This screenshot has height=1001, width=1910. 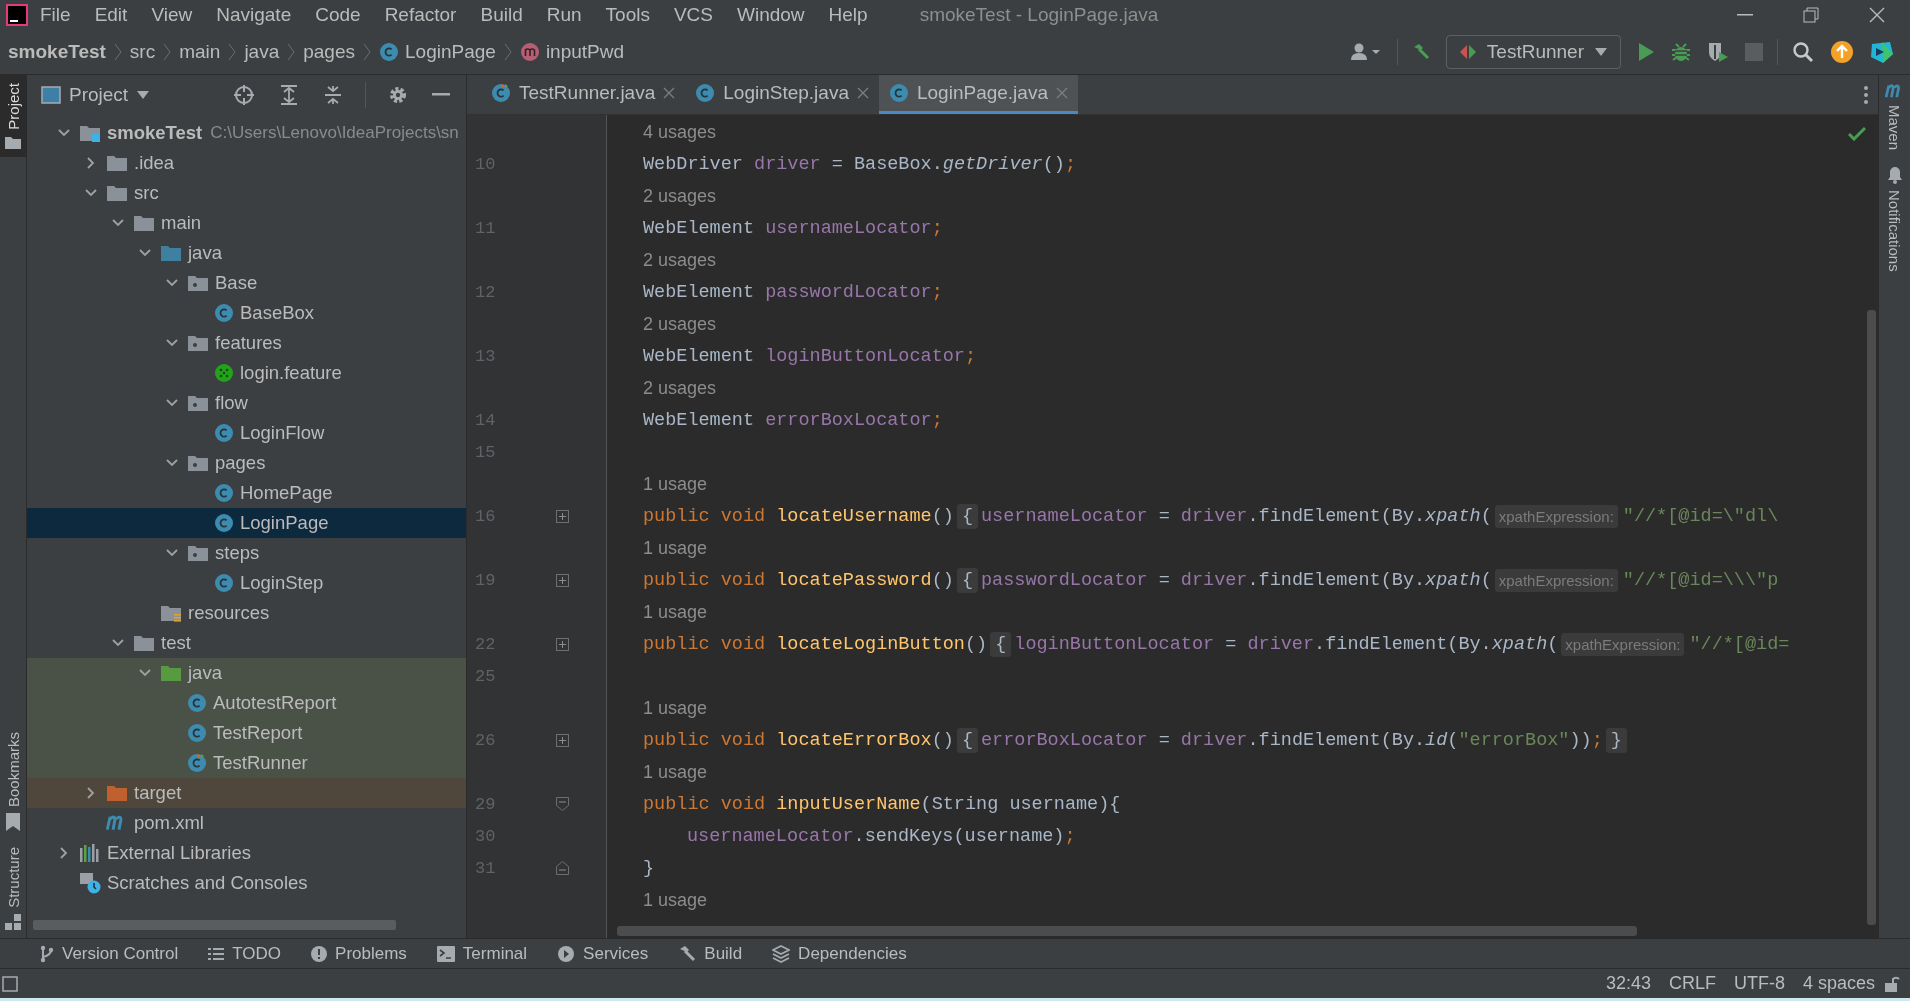 What do you see at coordinates (142, 52) in the screenshot?
I see `breadcrumb-item: src` at bounding box center [142, 52].